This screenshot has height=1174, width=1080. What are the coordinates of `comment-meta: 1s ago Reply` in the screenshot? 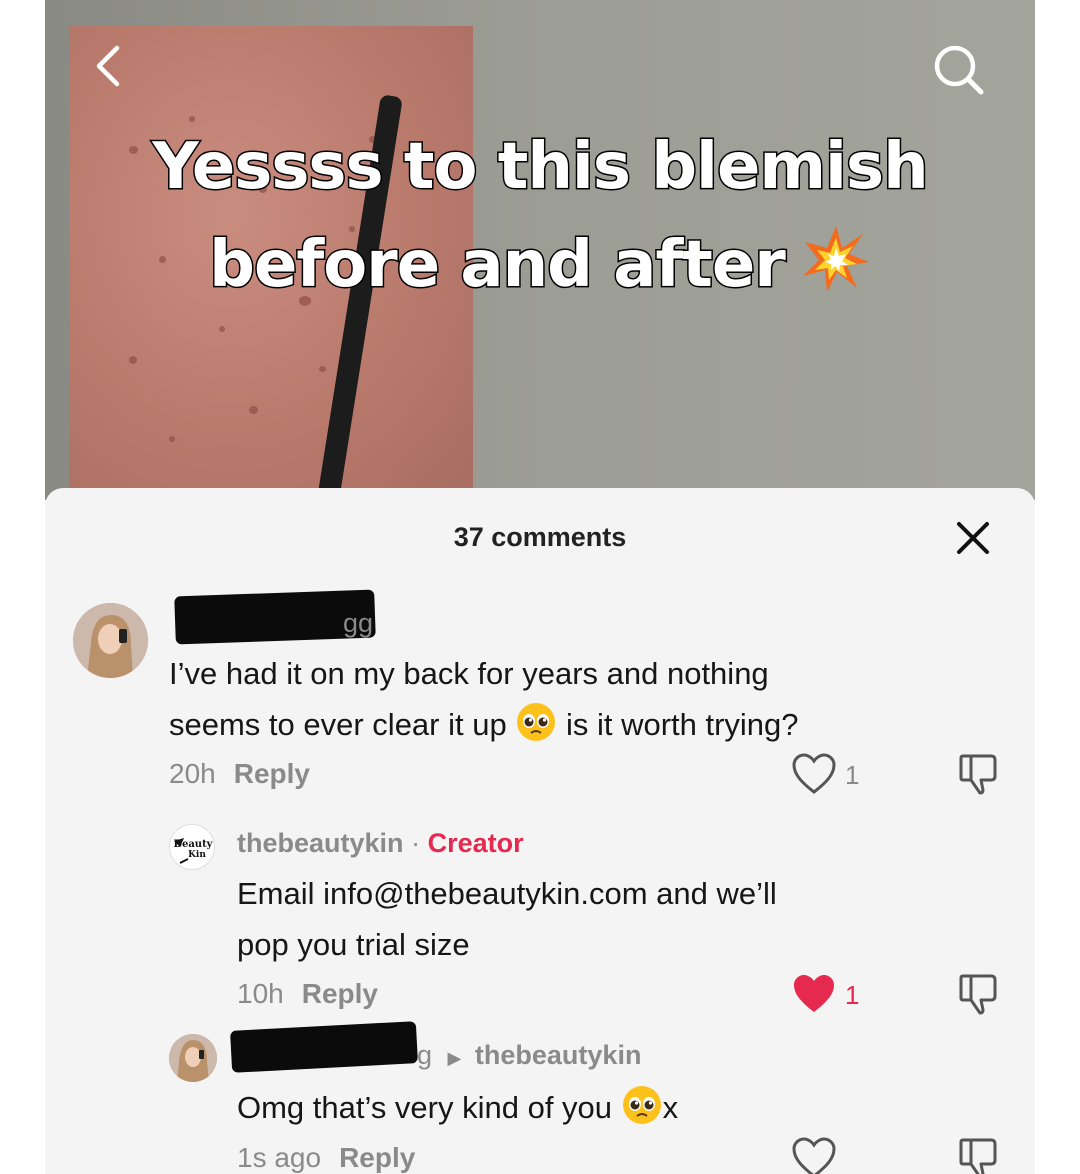 It's located at (326, 1158).